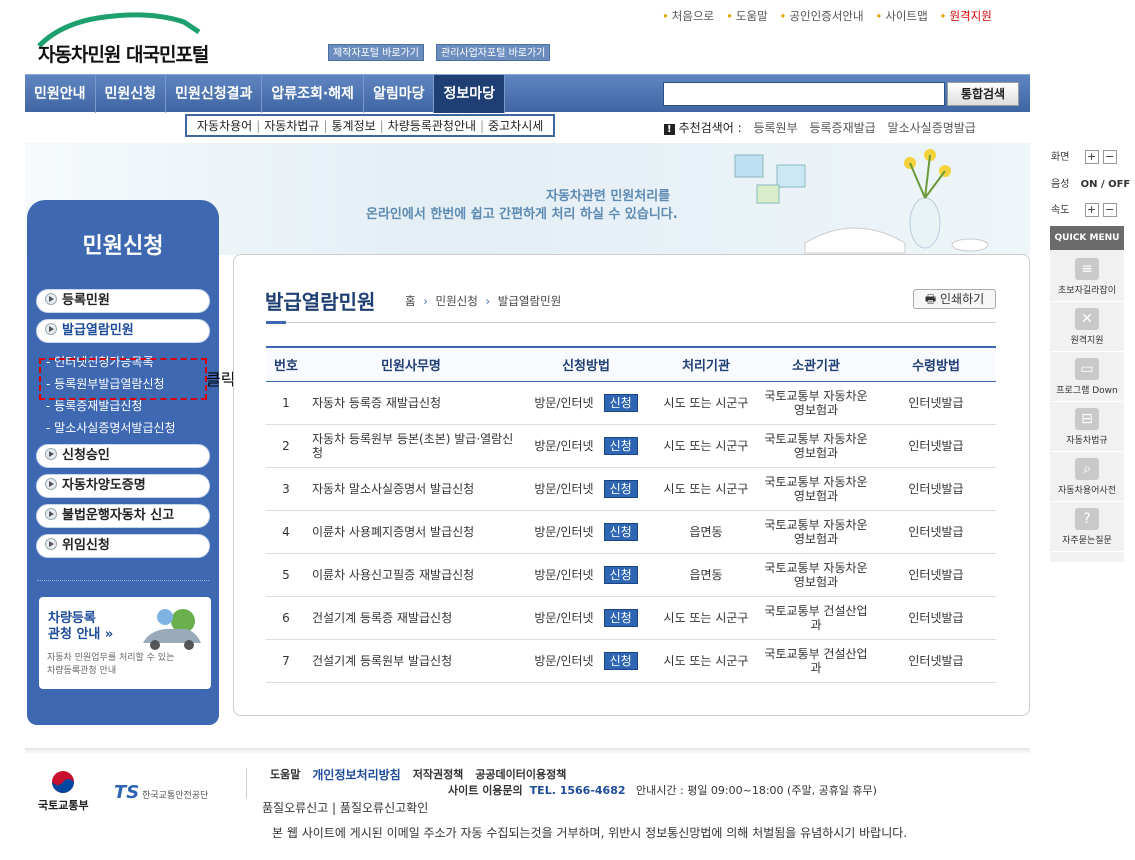  I want to click on submenu-usedcar: 중고차시세, so click(515, 125).